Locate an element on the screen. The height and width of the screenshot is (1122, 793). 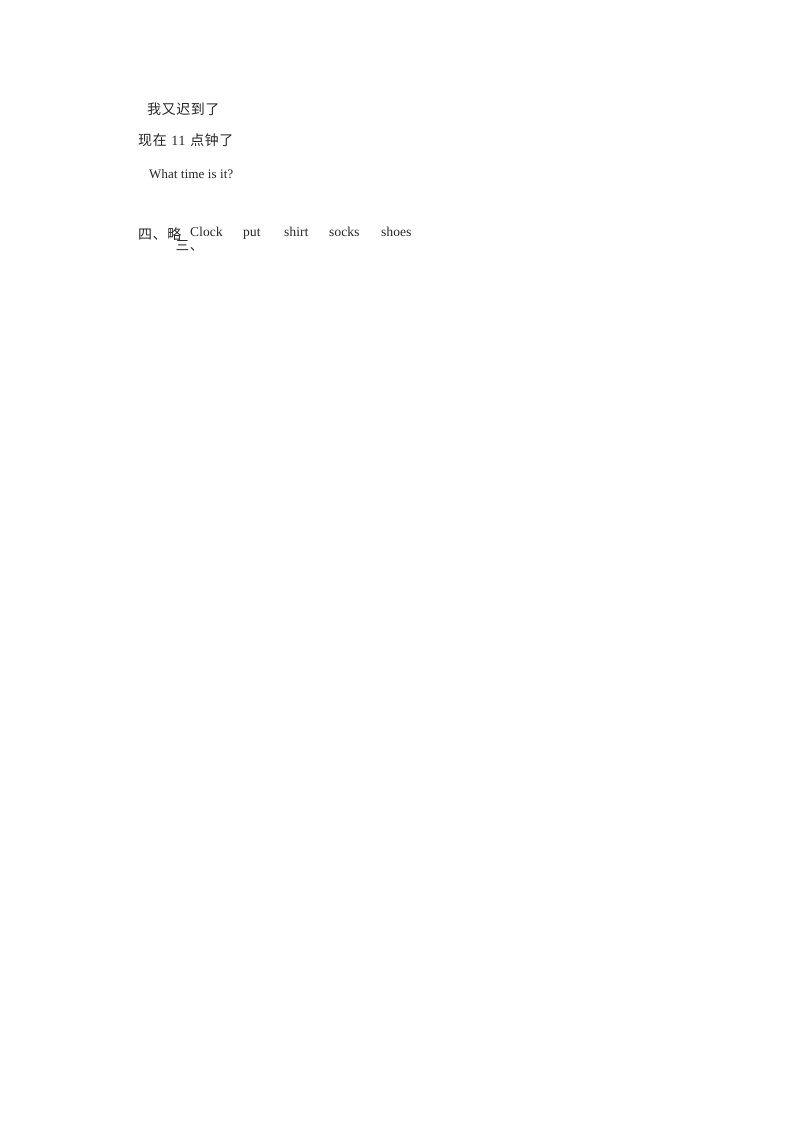
vocab-answer-4: socks is located at coordinates (344, 231).